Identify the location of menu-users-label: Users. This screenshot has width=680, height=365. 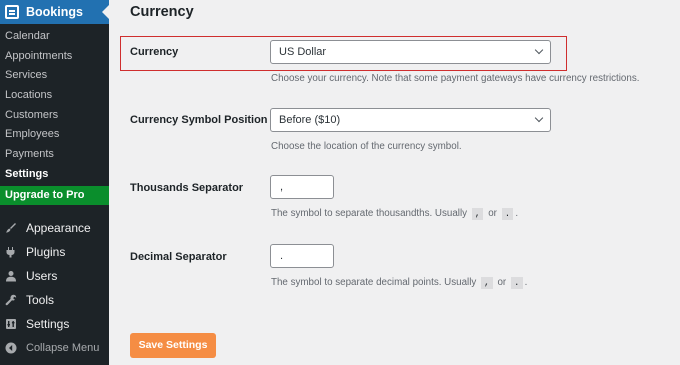
(42, 276).